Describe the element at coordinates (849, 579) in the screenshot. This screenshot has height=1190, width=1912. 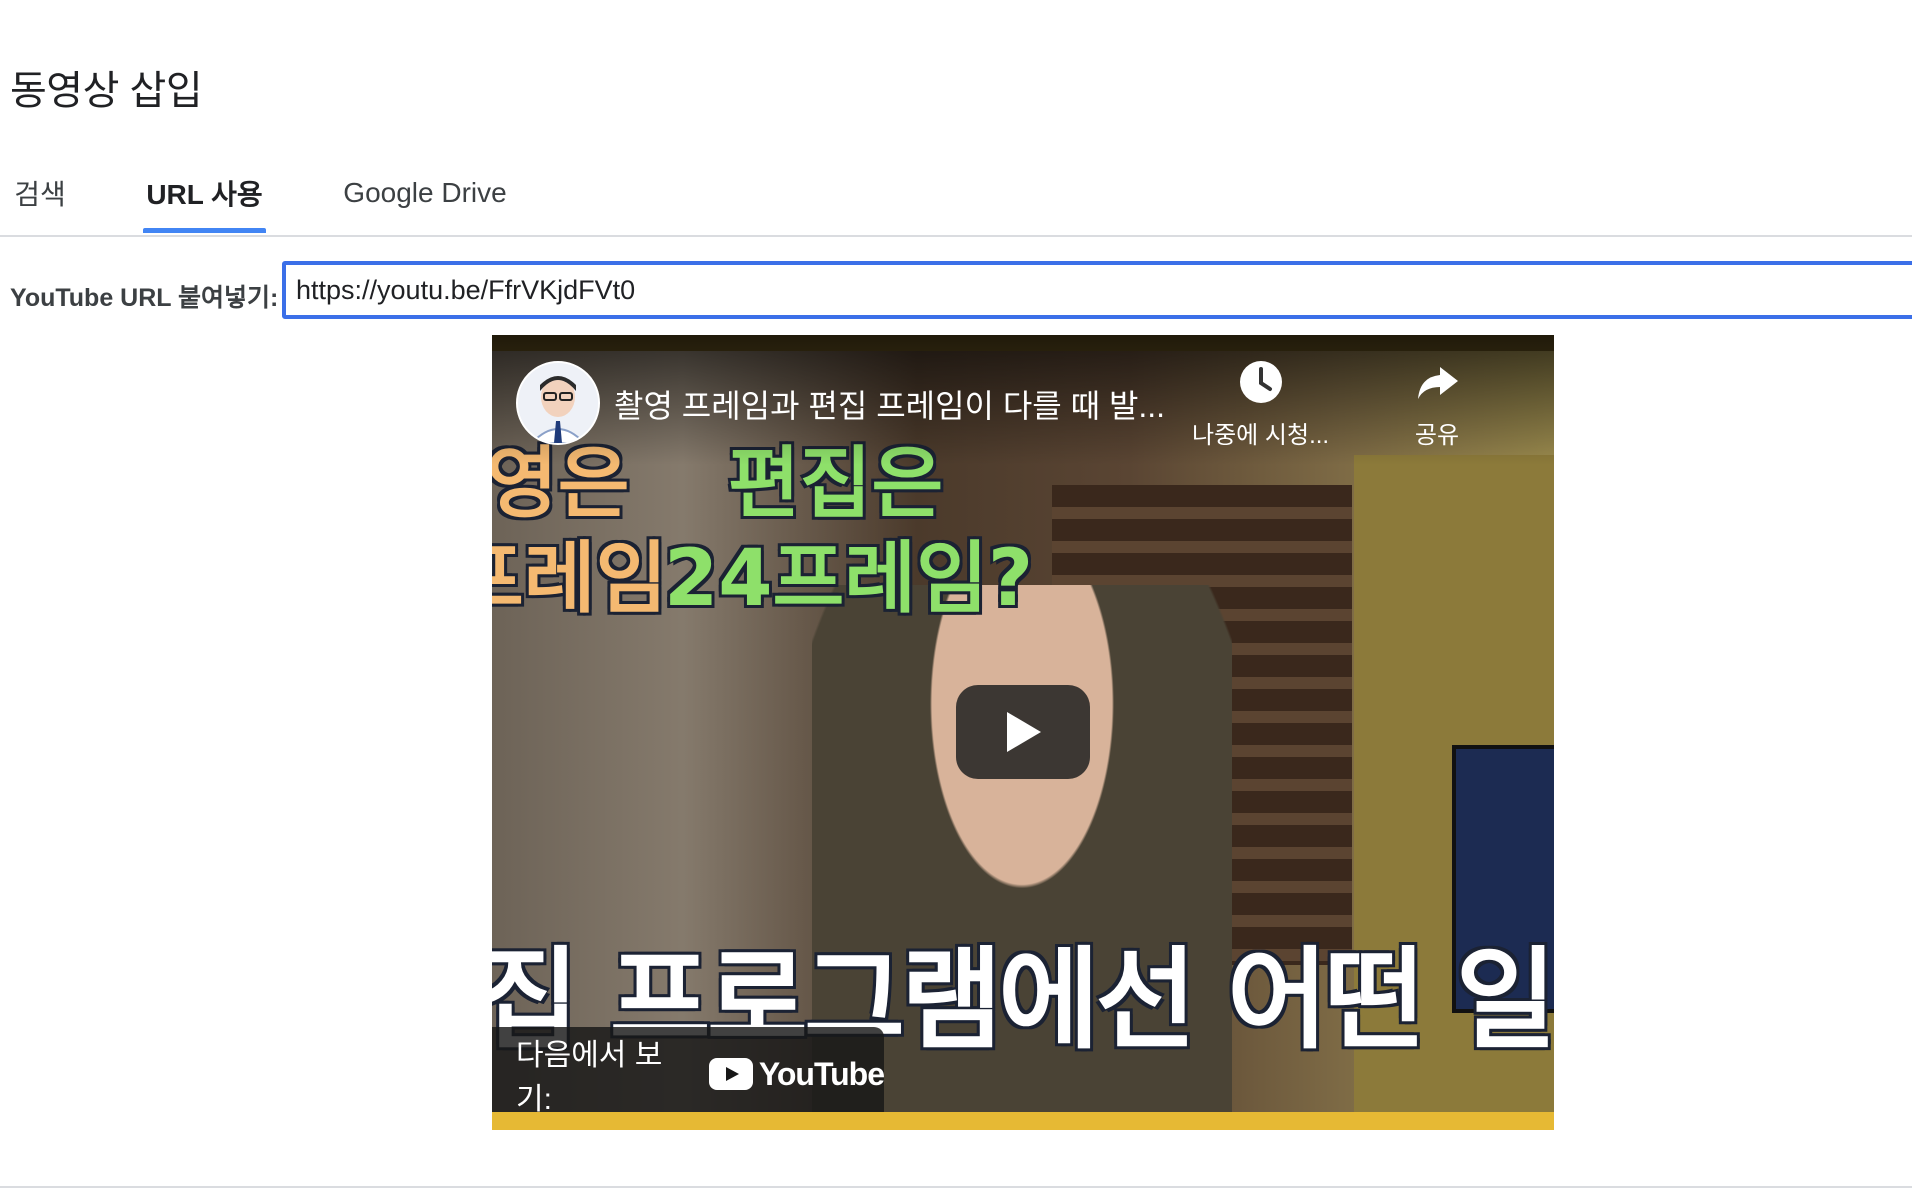
I see `caption-right-bottom: 24프레임?` at that location.